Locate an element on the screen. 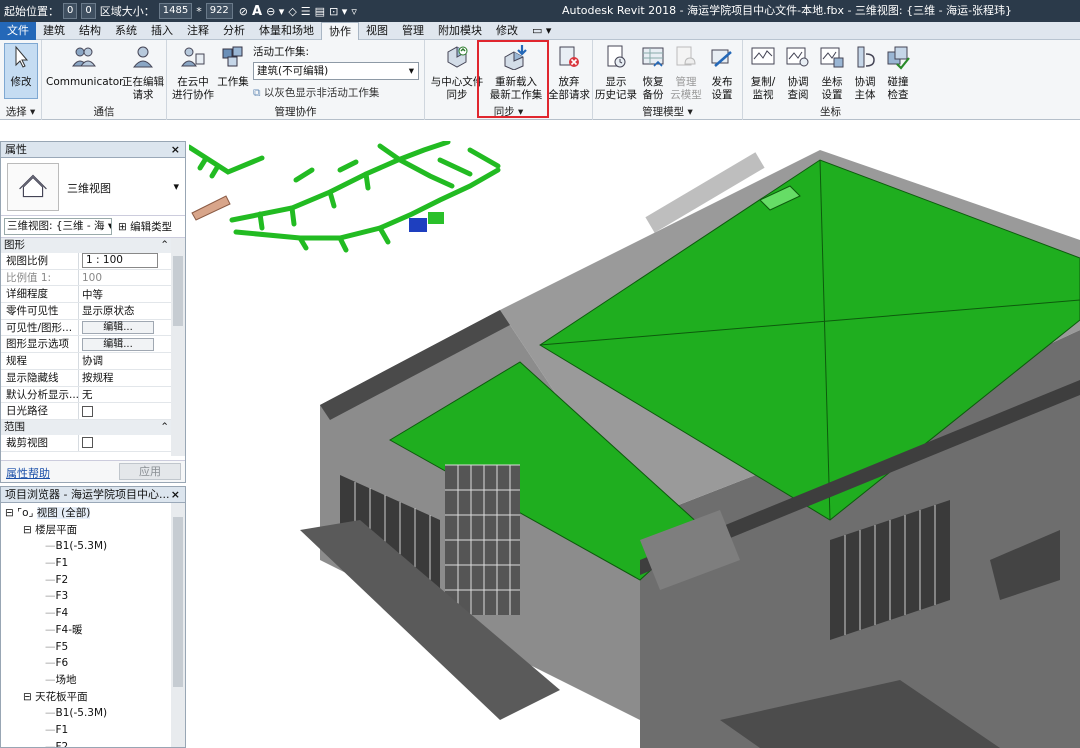 This screenshot has height=748, width=1080. reload-latest-highlight is located at coordinates (513, 79).